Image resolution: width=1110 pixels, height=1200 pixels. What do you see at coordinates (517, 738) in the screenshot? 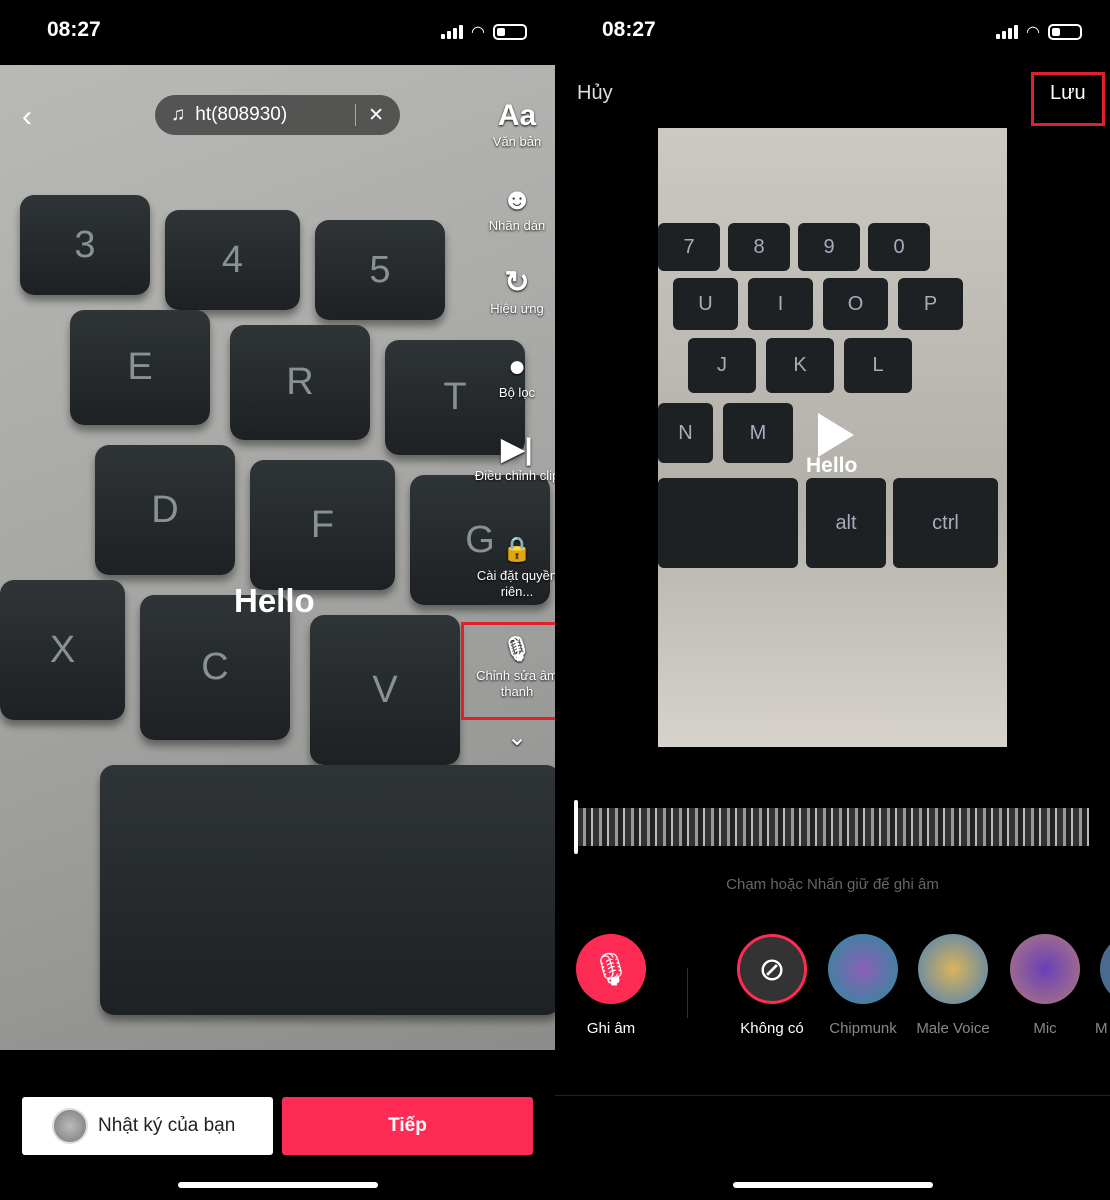
I see `more-tools-button: ⌄` at bounding box center [517, 738].